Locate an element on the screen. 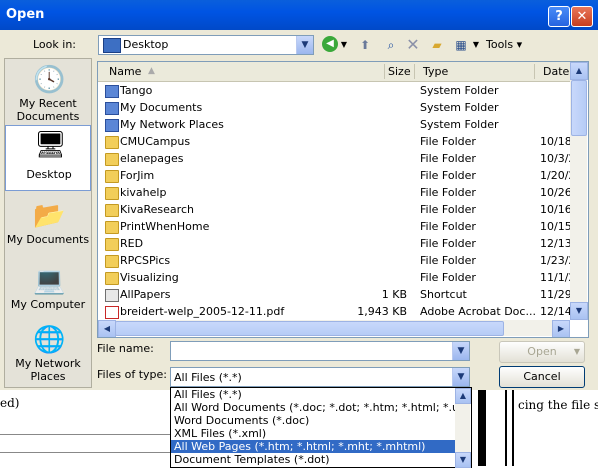 Image resolution: width=598 pixels, height=468 pixels. file-name: Tango is located at coordinates (136, 90).